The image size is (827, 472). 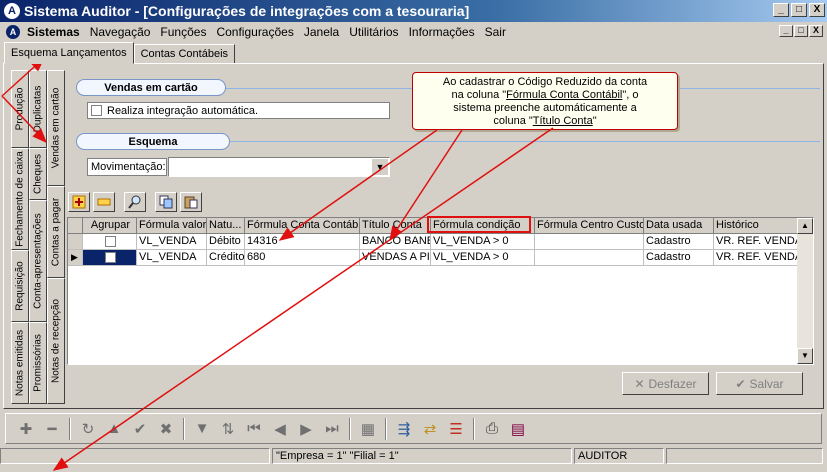 What do you see at coordinates (302, 258) in the screenshot?
I see `cell-conta: 680` at bounding box center [302, 258].